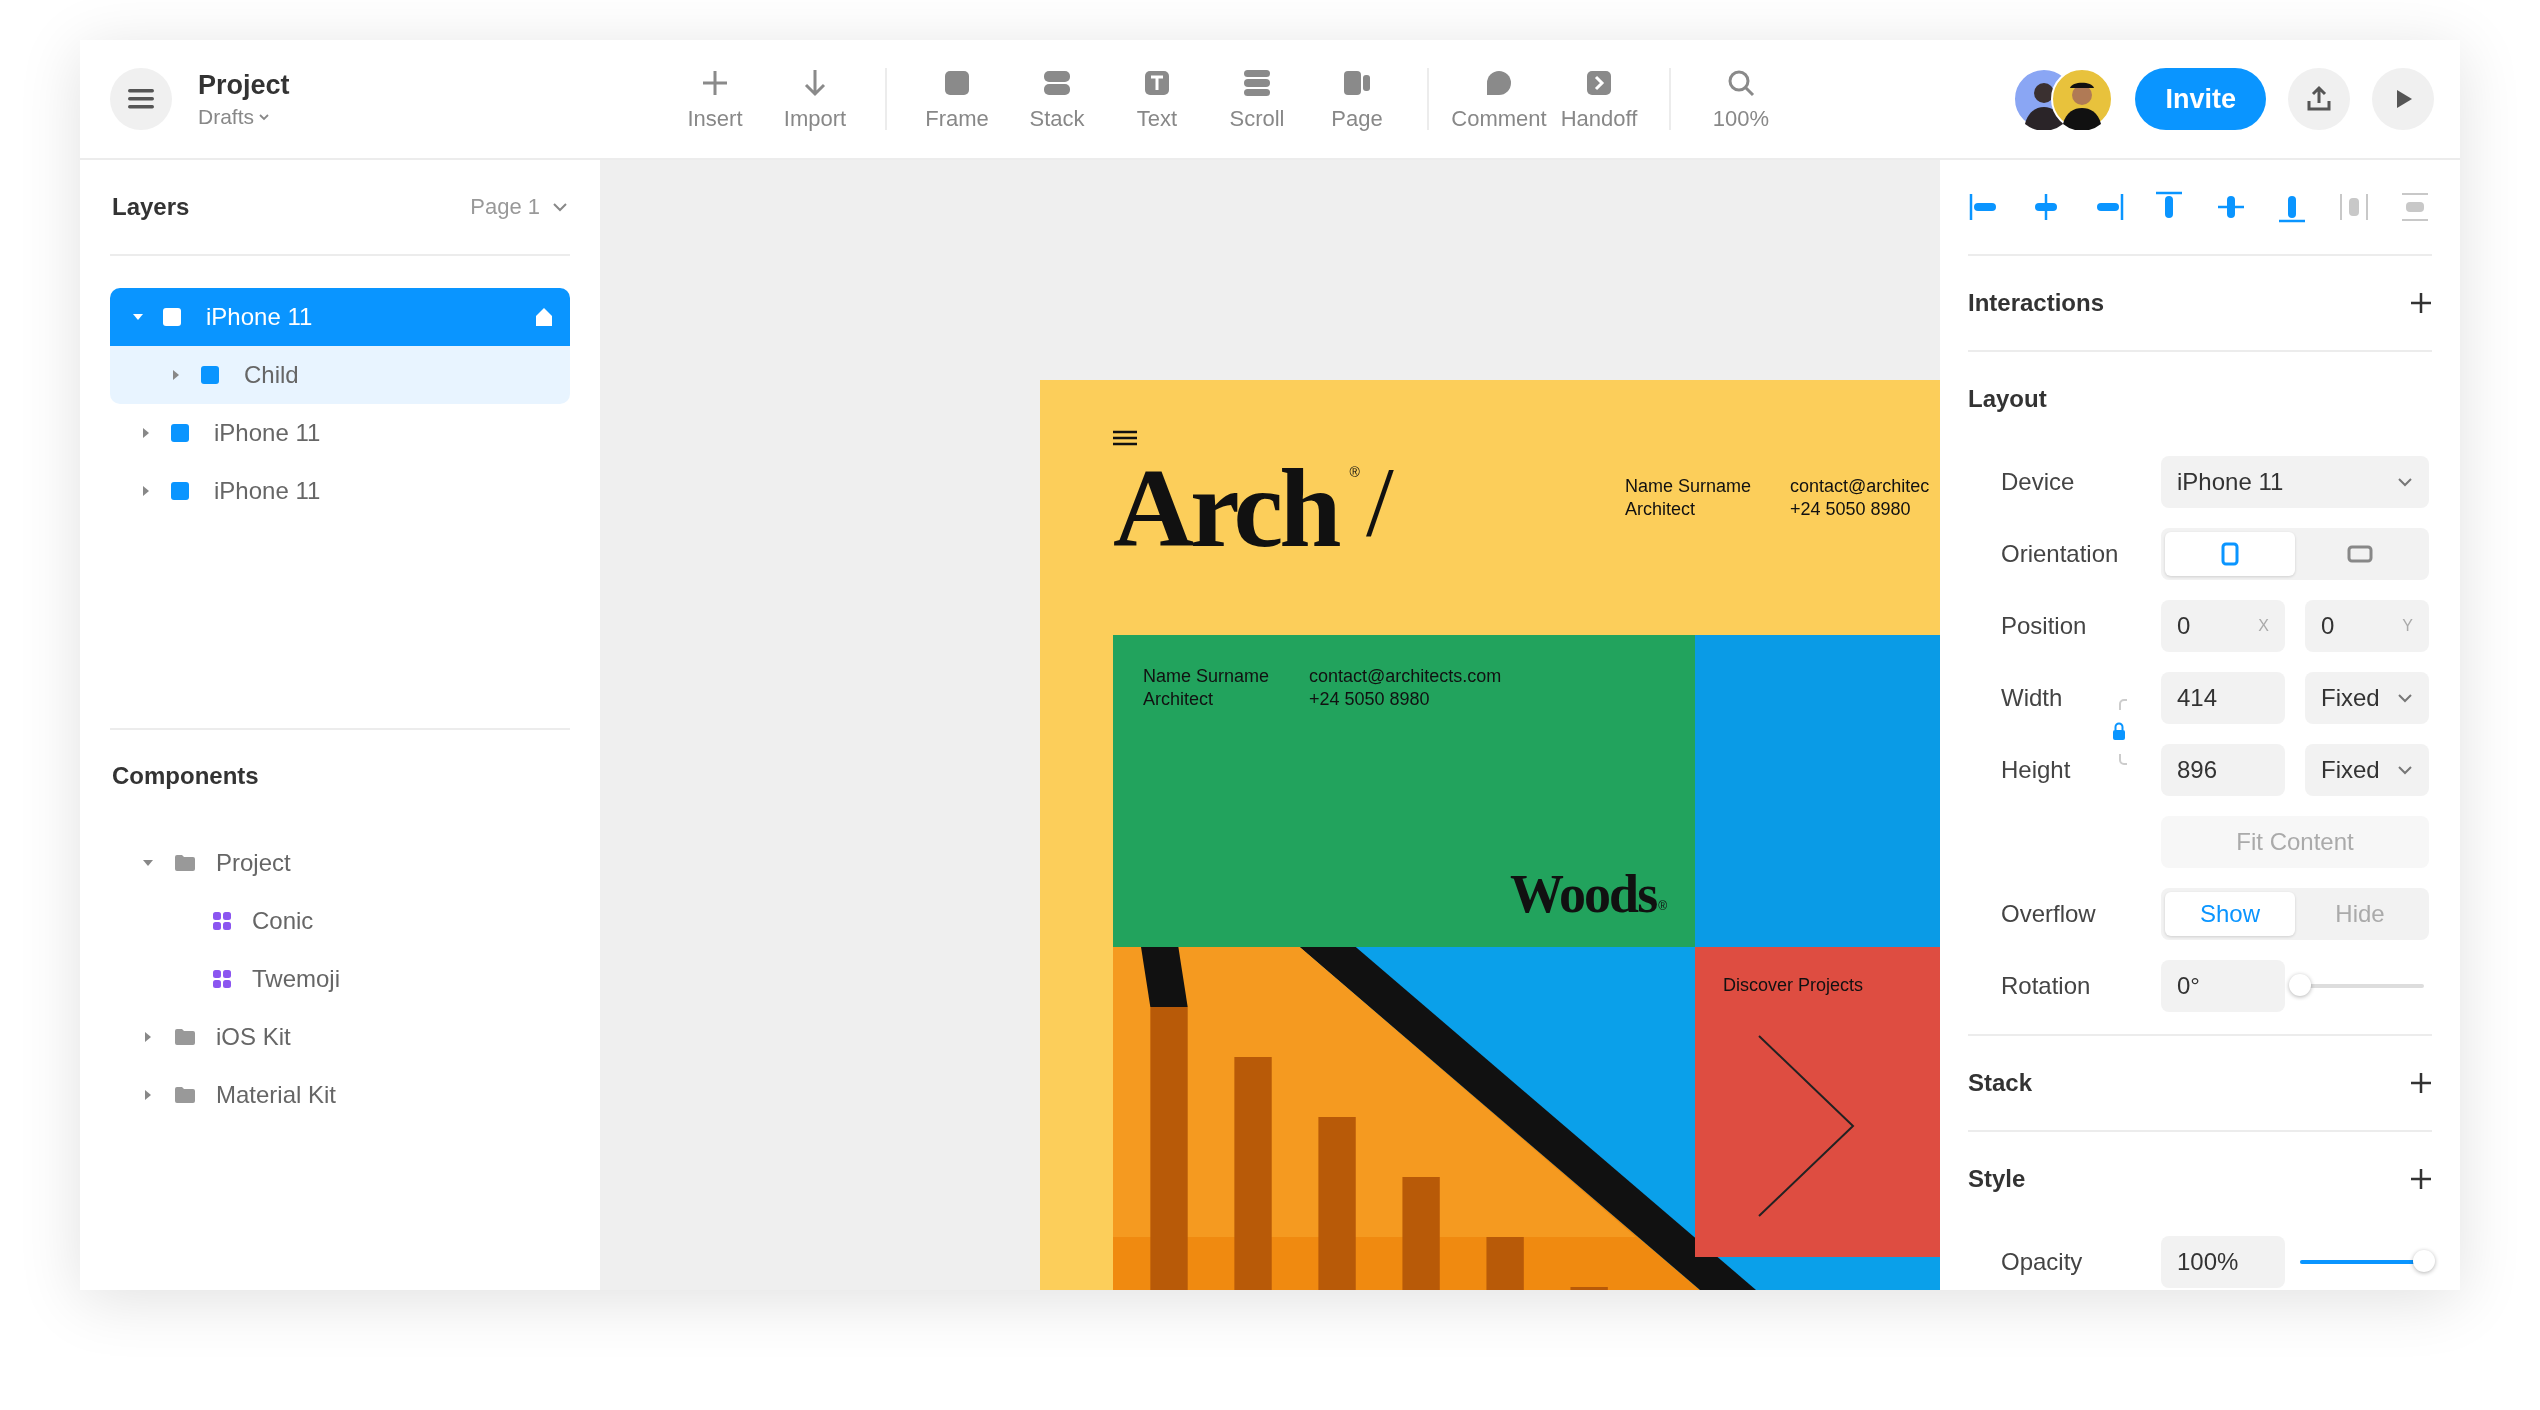 The width and height of the screenshot is (2540, 1410). I want to click on style-heading: Style, so click(1997, 1179).